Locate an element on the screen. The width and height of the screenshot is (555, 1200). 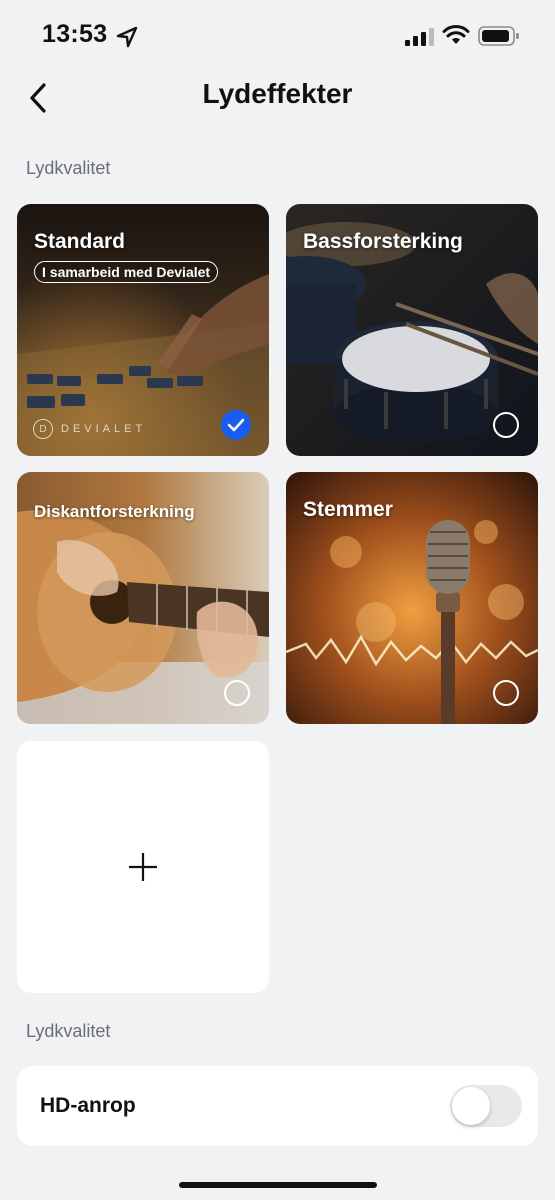
add-effect-button is located at coordinates (143, 867).